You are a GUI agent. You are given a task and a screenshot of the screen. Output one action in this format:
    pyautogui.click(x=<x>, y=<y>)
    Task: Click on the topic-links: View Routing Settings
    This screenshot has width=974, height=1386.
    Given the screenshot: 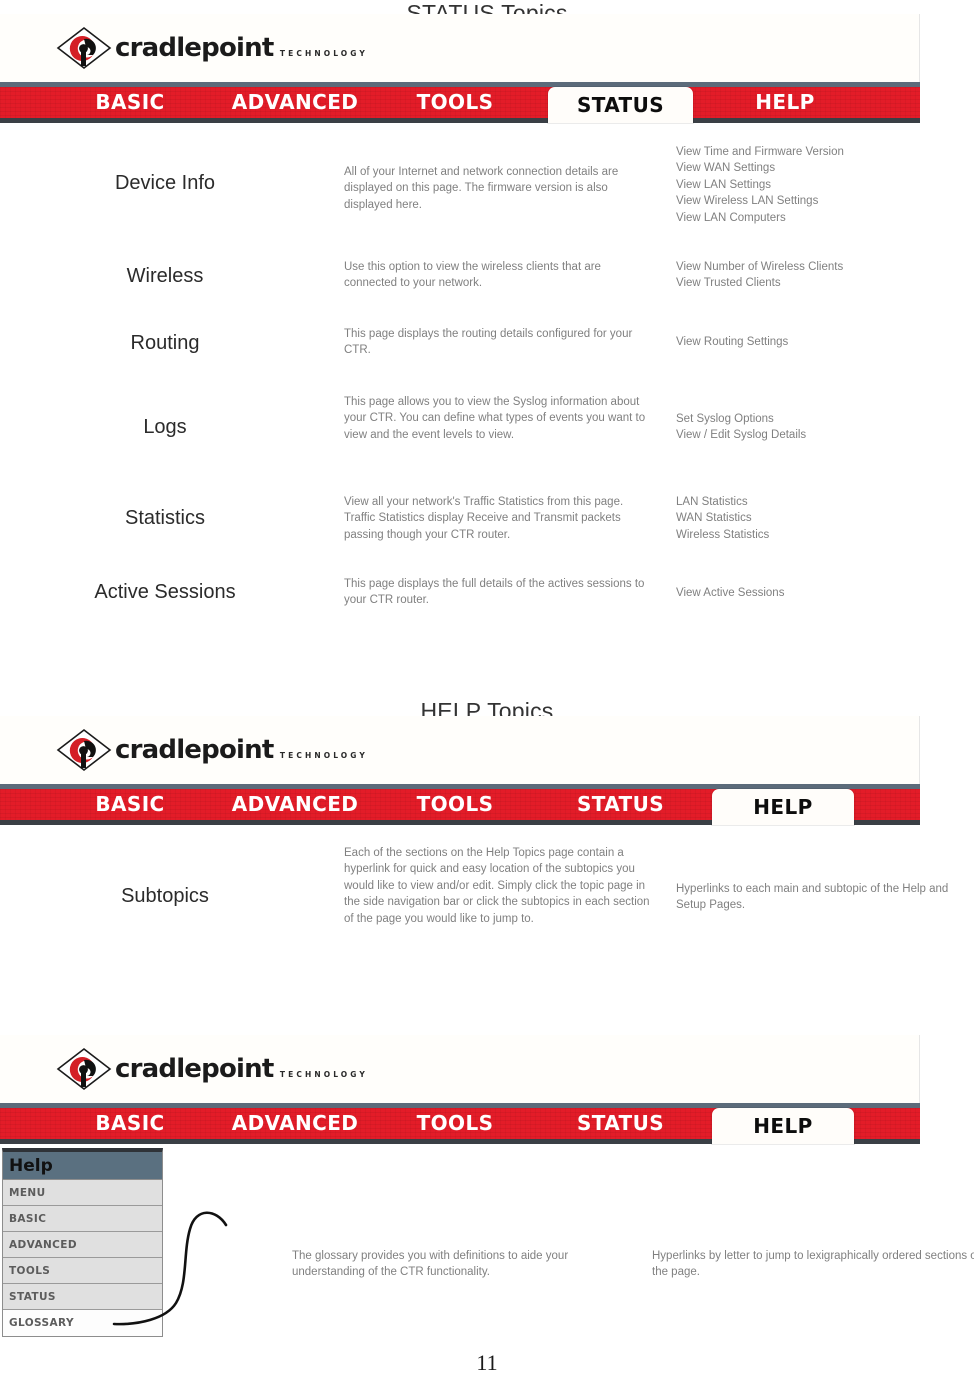 What is the action you would take?
    pyautogui.click(x=825, y=342)
    